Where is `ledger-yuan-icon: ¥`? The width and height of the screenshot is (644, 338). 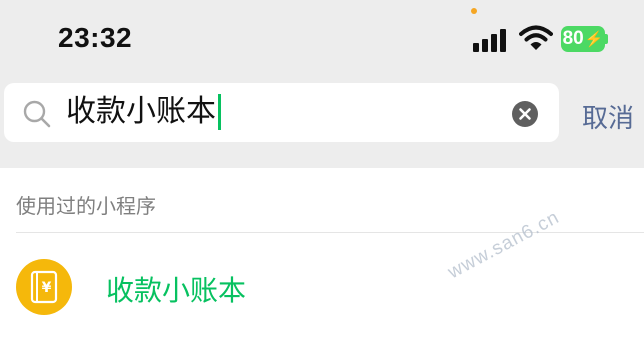
ledger-yuan-icon: ¥ is located at coordinates (44, 287).